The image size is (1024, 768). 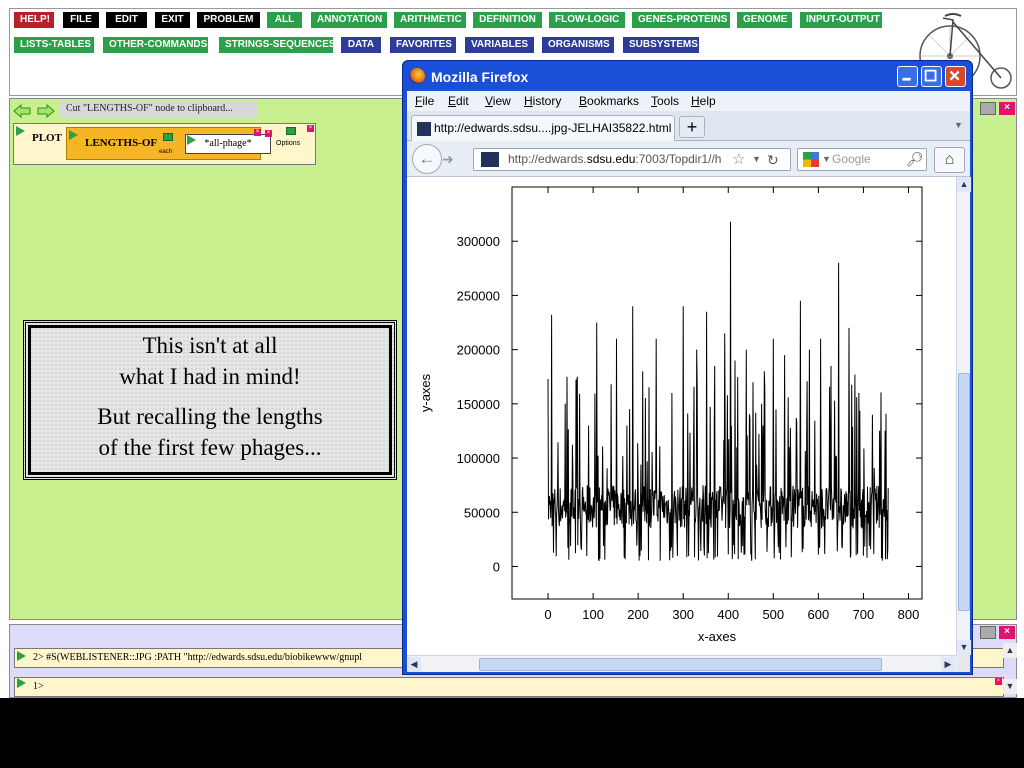 I want to click on lengths-close-icon: ×, so click(x=257, y=132).